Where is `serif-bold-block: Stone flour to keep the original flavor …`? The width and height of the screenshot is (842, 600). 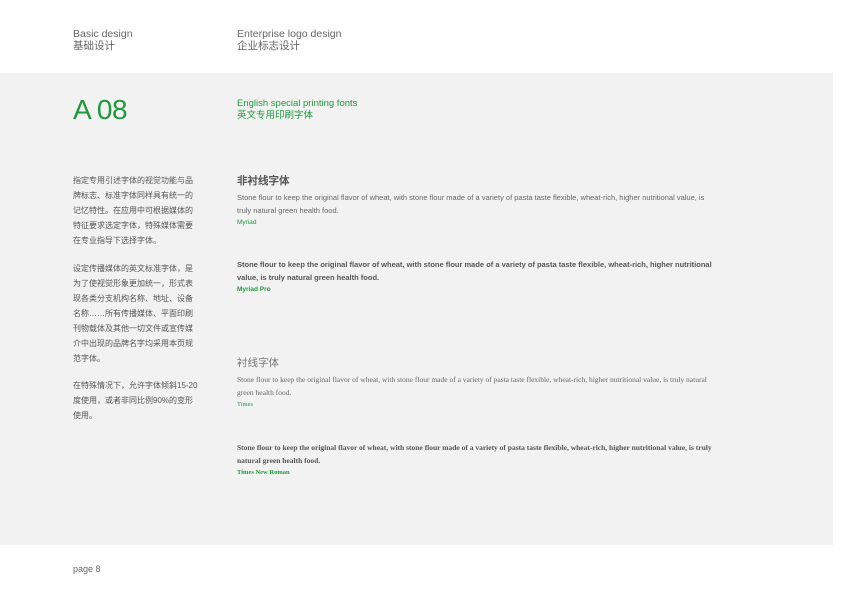
serif-bold-block: Stone flour to keep the original flavor … is located at coordinates (477, 458).